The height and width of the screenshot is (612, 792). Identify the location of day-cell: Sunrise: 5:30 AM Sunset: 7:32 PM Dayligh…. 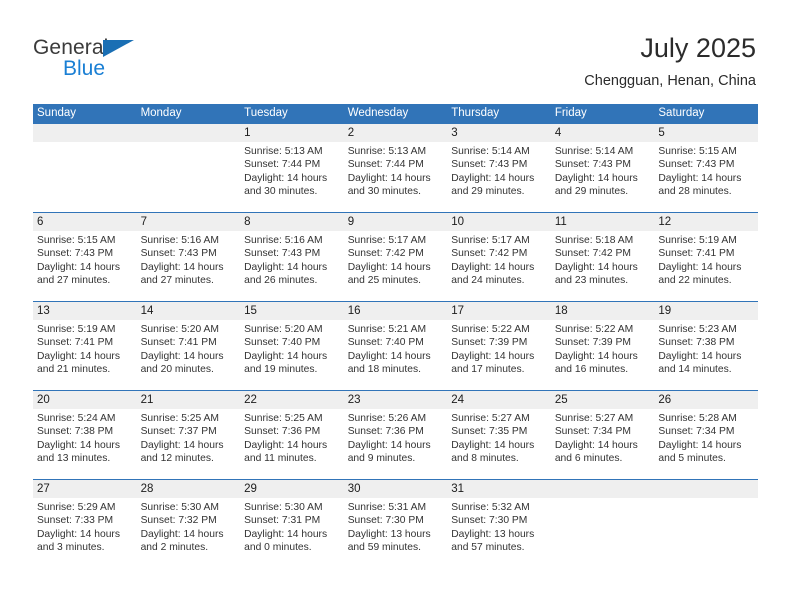
(189, 533).